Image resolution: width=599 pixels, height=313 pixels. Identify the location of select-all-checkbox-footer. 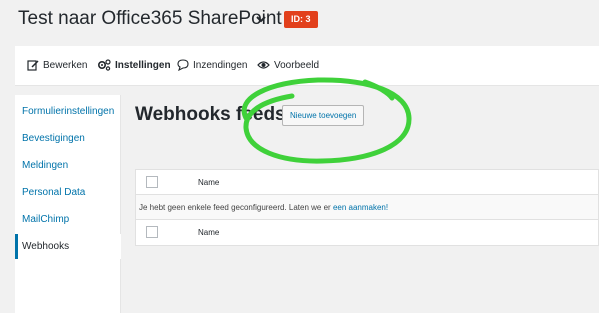
(152, 232).